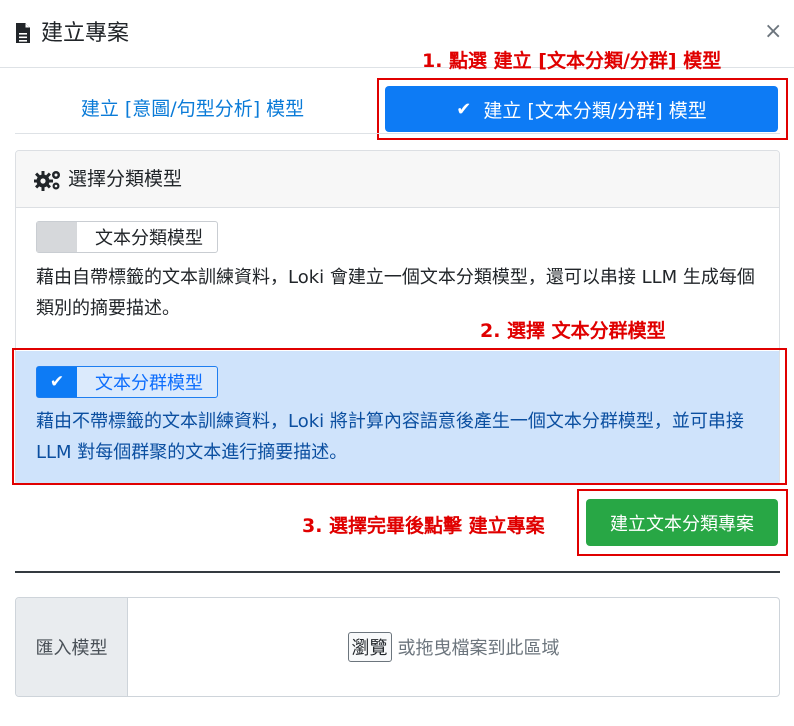  I want to click on card-header-label: 選擇分類模型, so click(125, 179).